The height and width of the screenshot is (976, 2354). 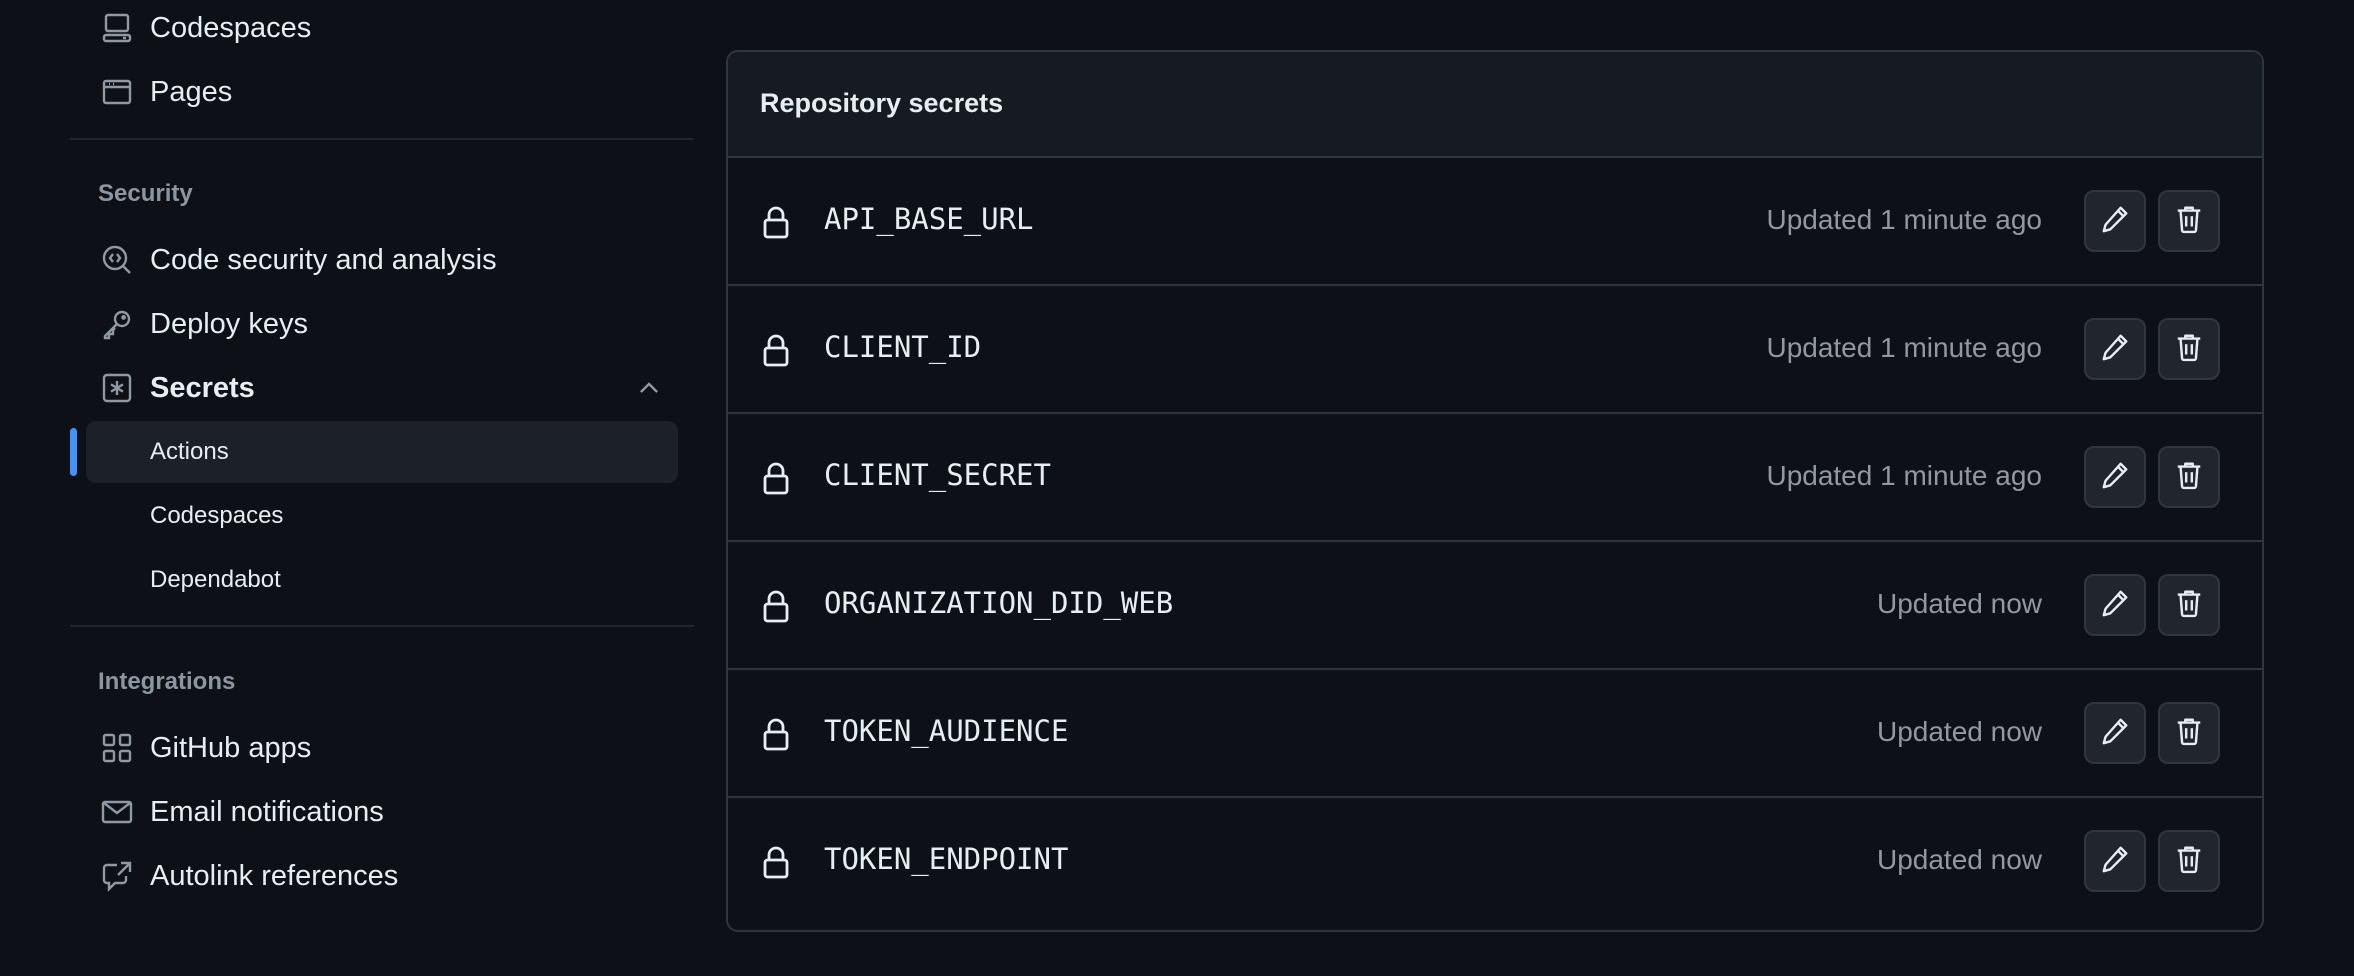 What do you see at coordinates (1495, 478) in the screenshot?
I see `secret-row: CLIENT_SECRET Updated 1 minute ago` at bounding box center [1495, 478].